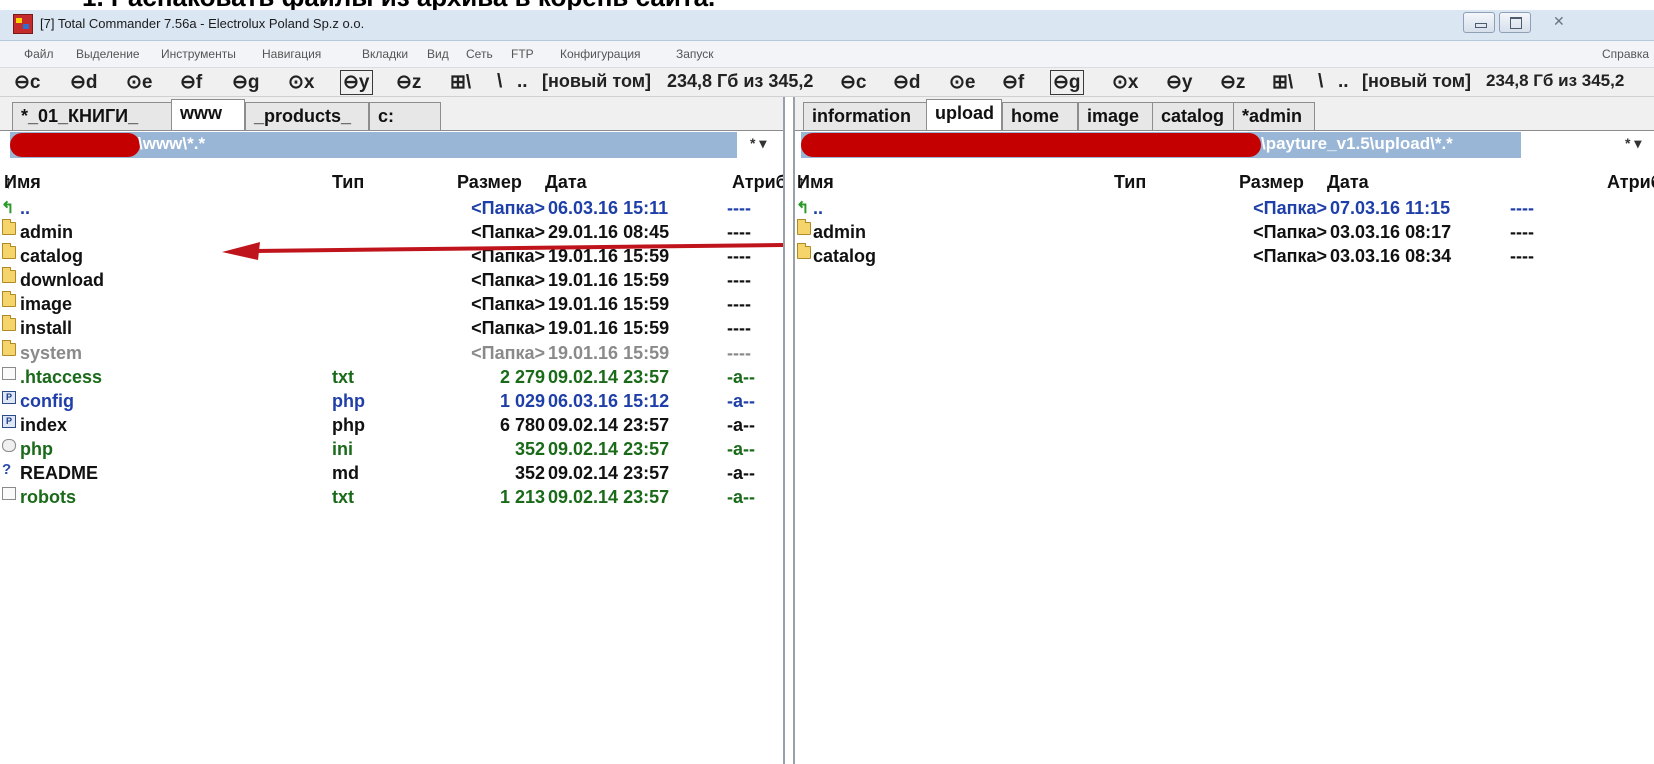  I want to click on menu-item: Вид, so click(438, 54).